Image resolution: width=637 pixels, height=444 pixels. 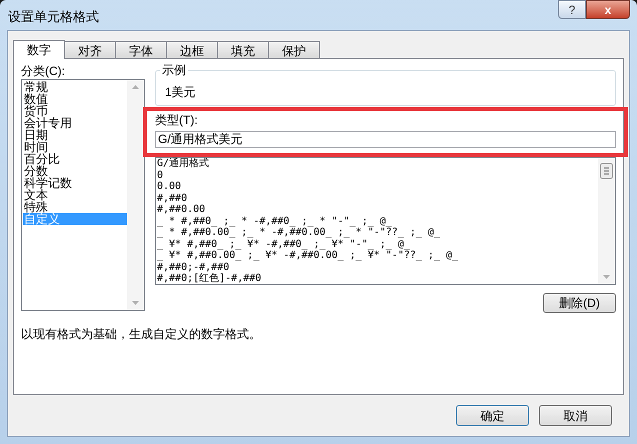 I want to click on tab: 保护, so click(x=294, y=49).